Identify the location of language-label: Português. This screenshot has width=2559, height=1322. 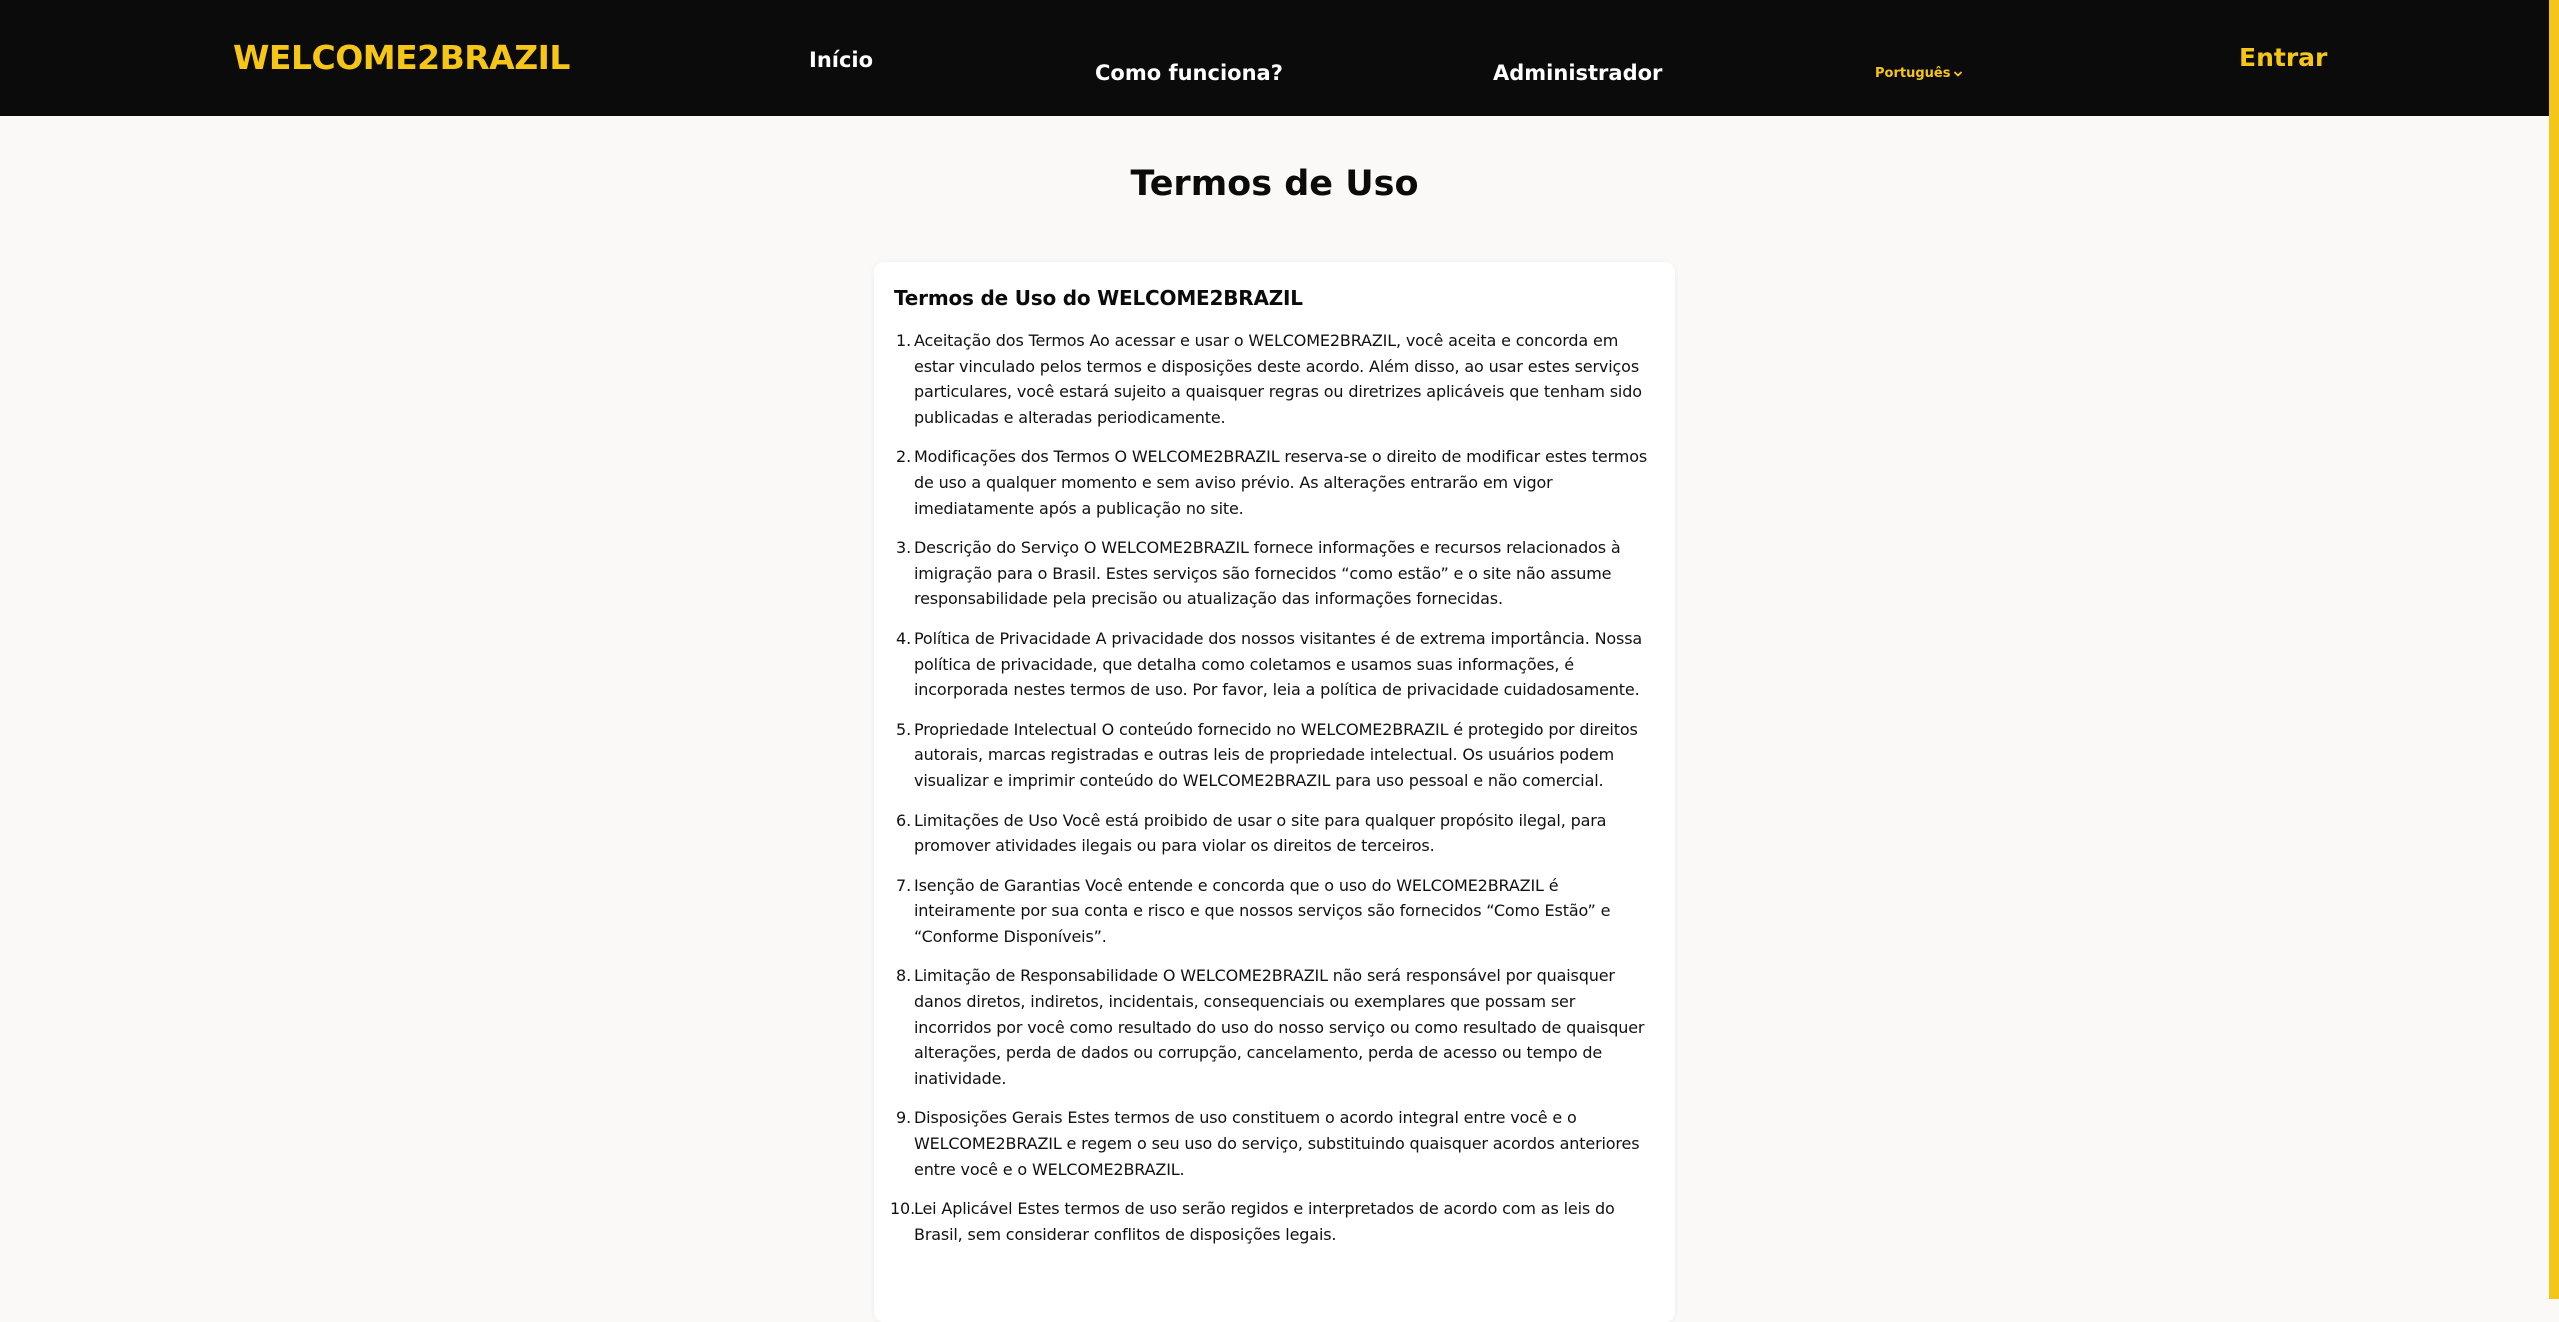
(1913, 73).